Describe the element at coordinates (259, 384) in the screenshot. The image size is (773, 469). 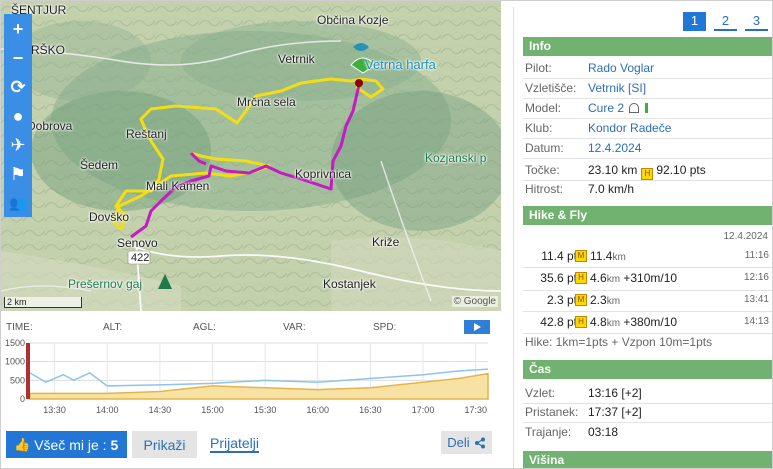
I see `chart-series` at that location.